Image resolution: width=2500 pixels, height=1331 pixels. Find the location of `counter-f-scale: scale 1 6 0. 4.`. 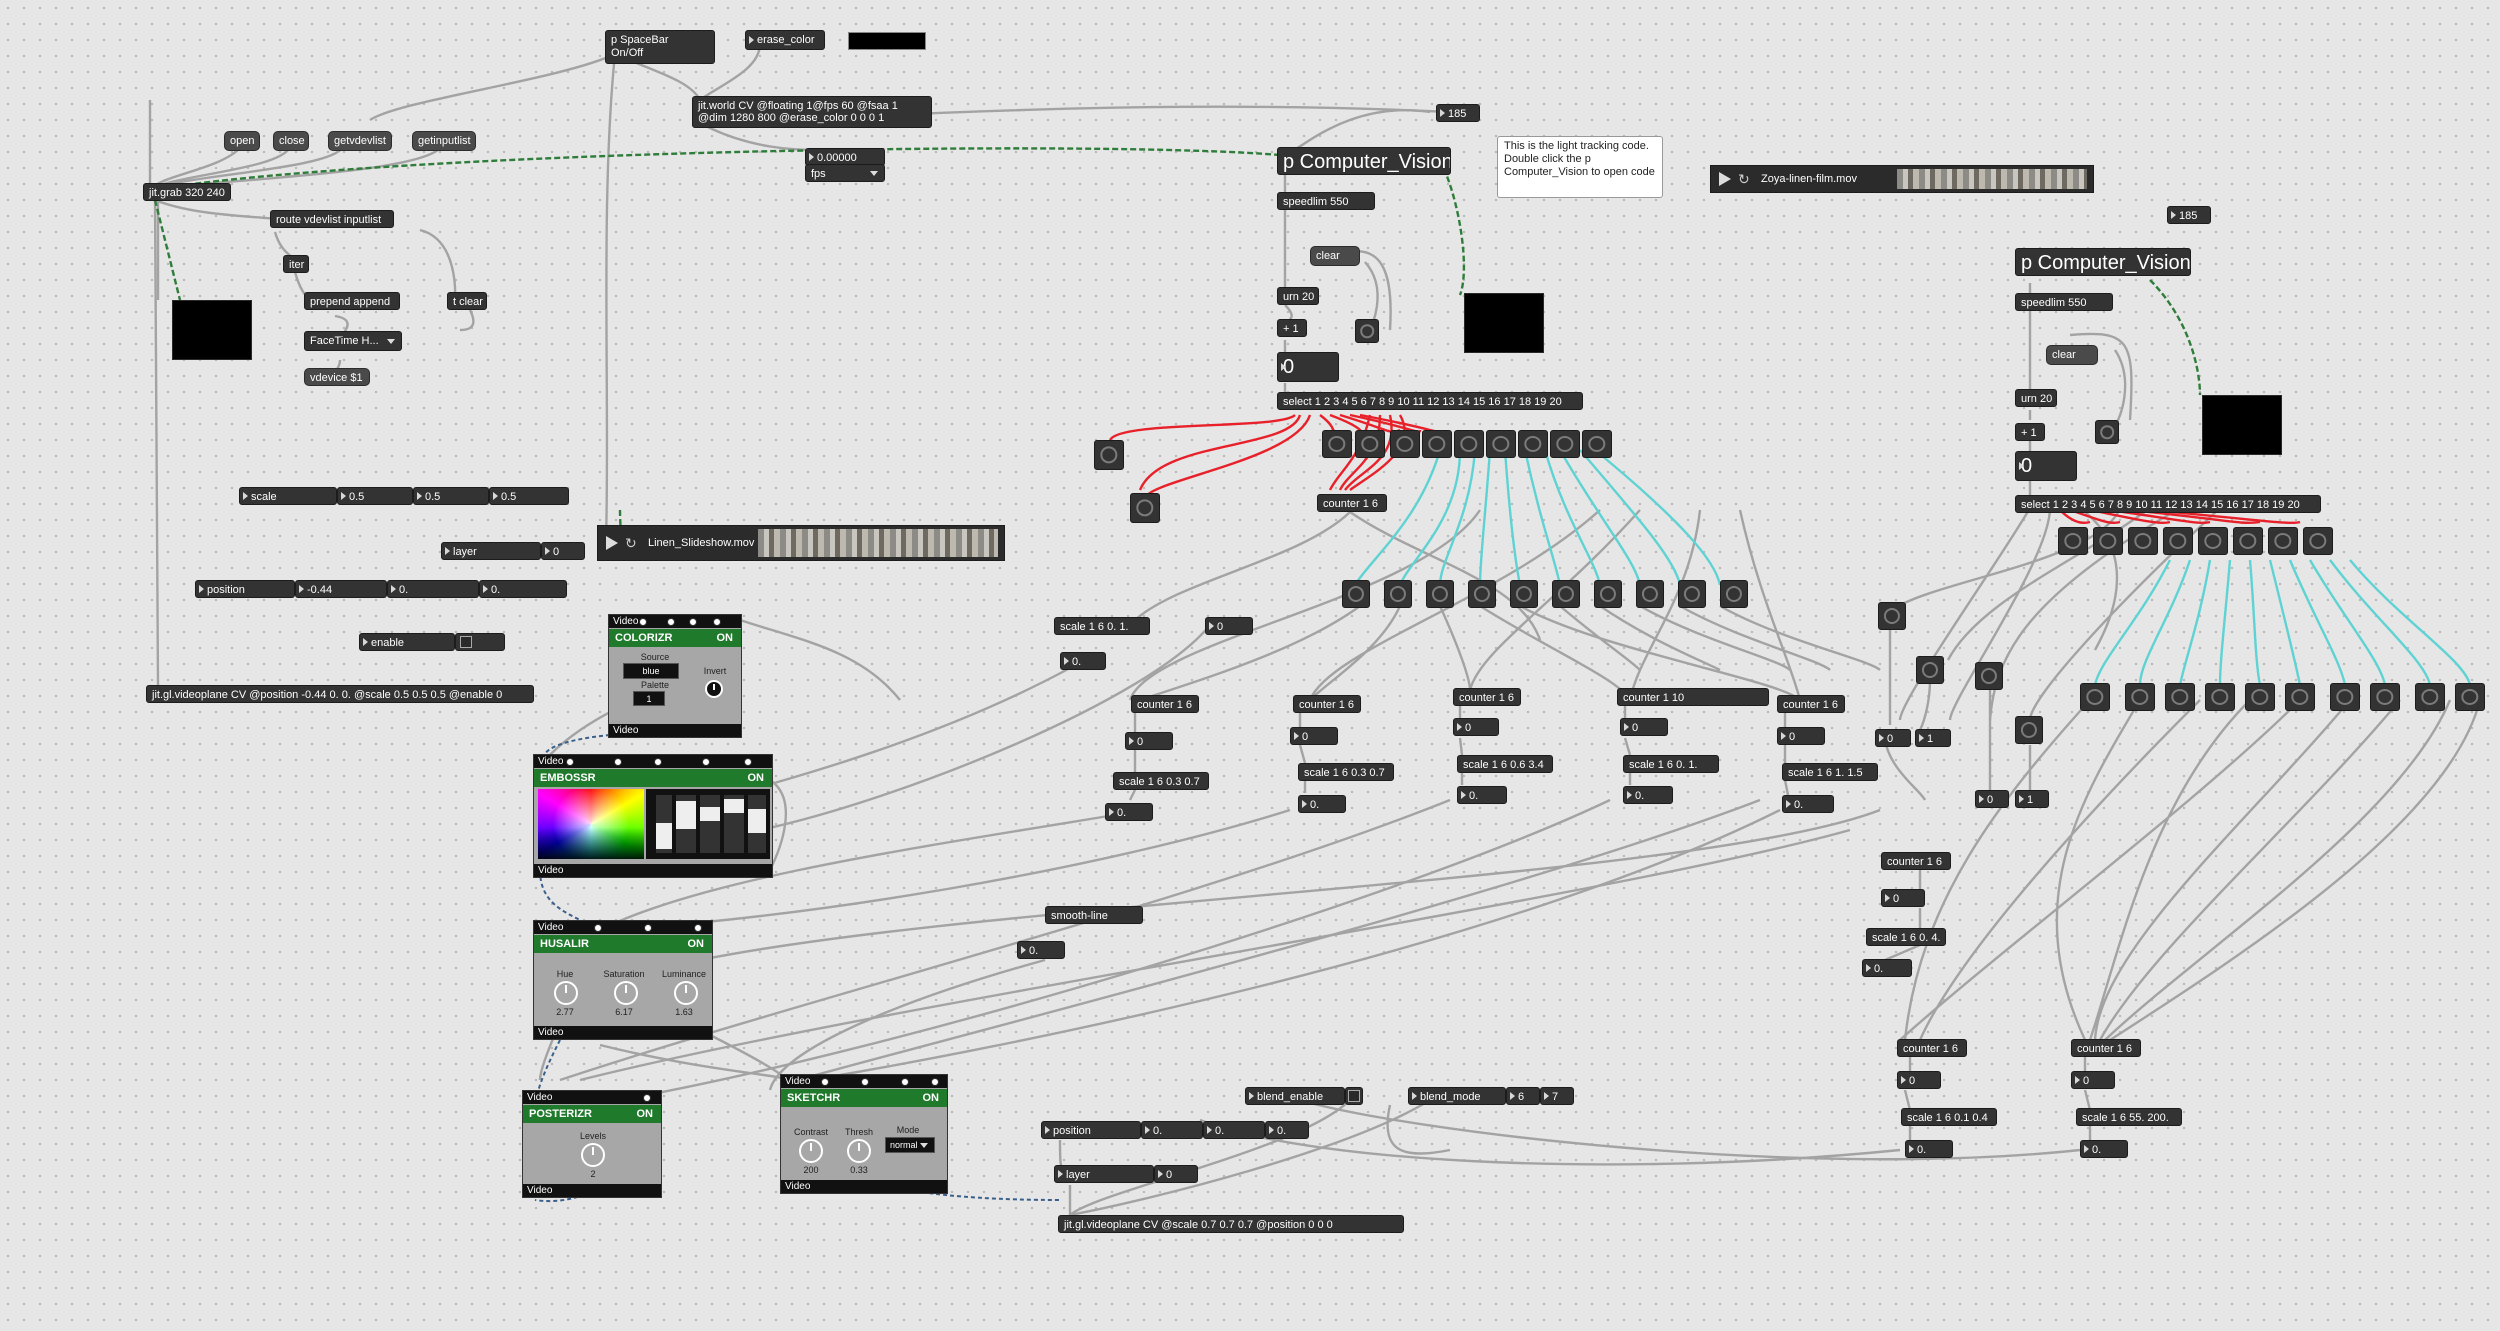

counter-f-scale: scale 1 6 0. 4. is located at coordinates (1906, 937).